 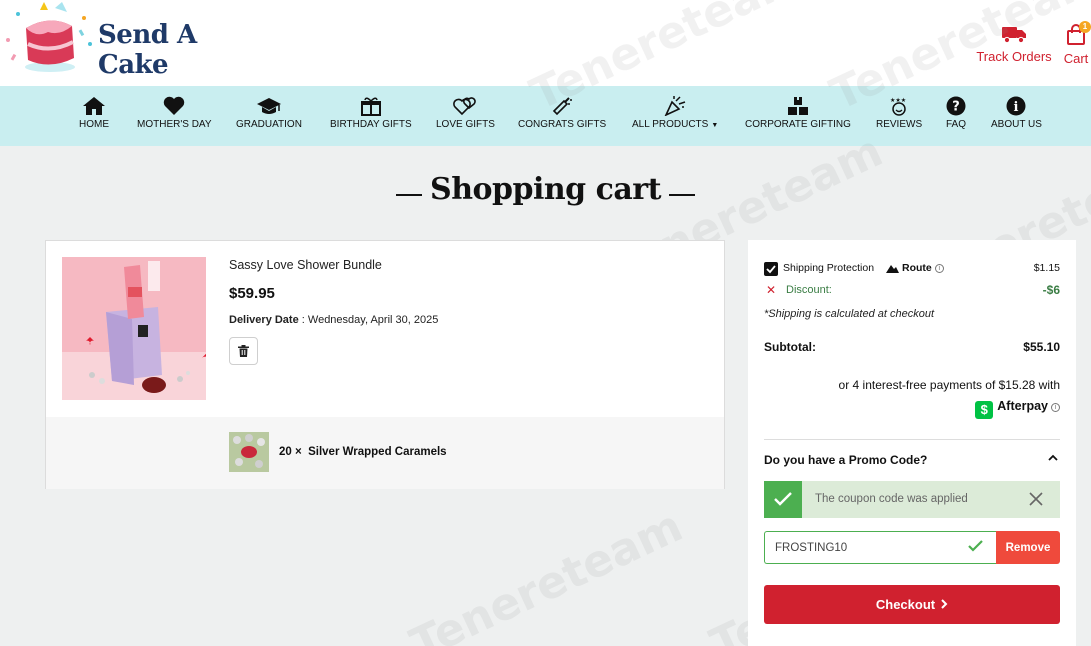 I want to click on nav-label: FAQ, so click(x=955, y=124).